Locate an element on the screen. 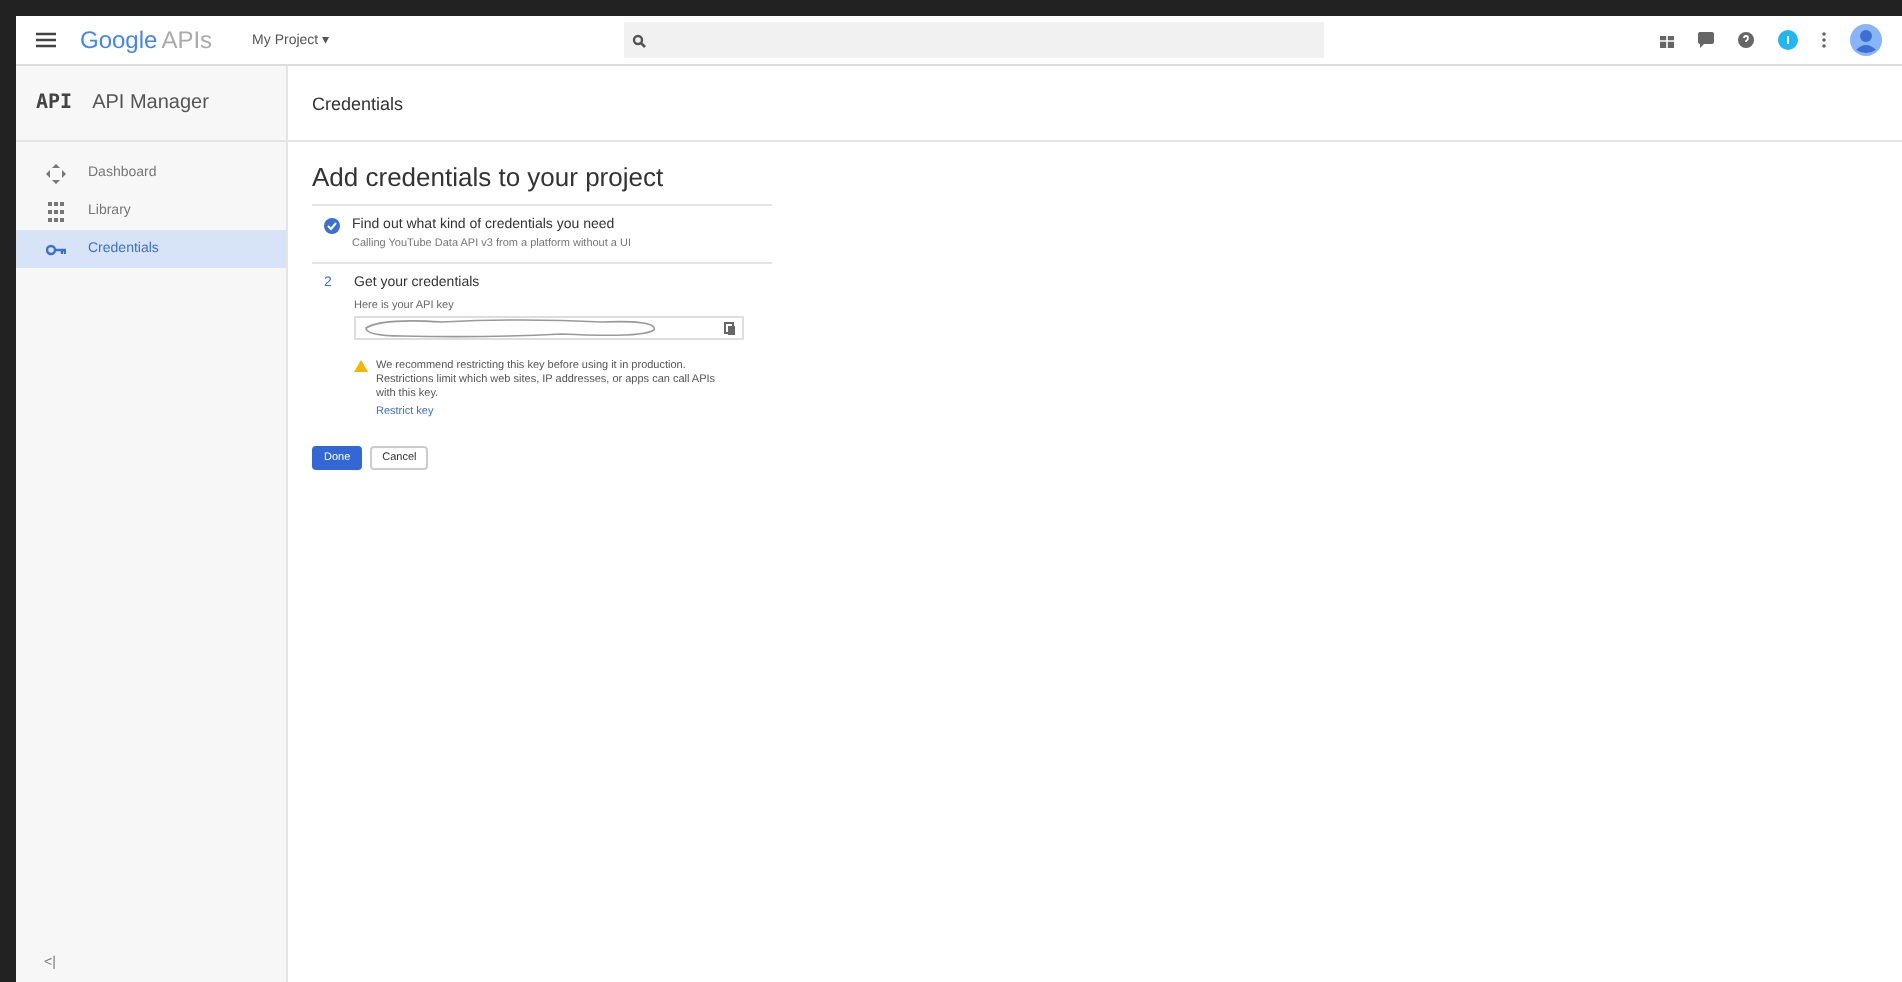 The width and height of the screenshot is (1902, 982). warning-icon is located at coordinates (361, 366).